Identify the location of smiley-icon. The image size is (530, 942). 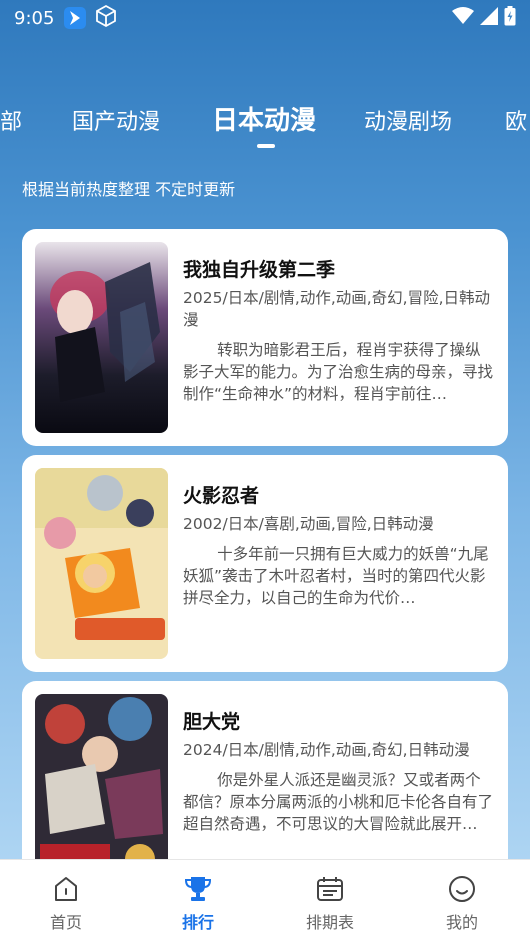
(462, 889).